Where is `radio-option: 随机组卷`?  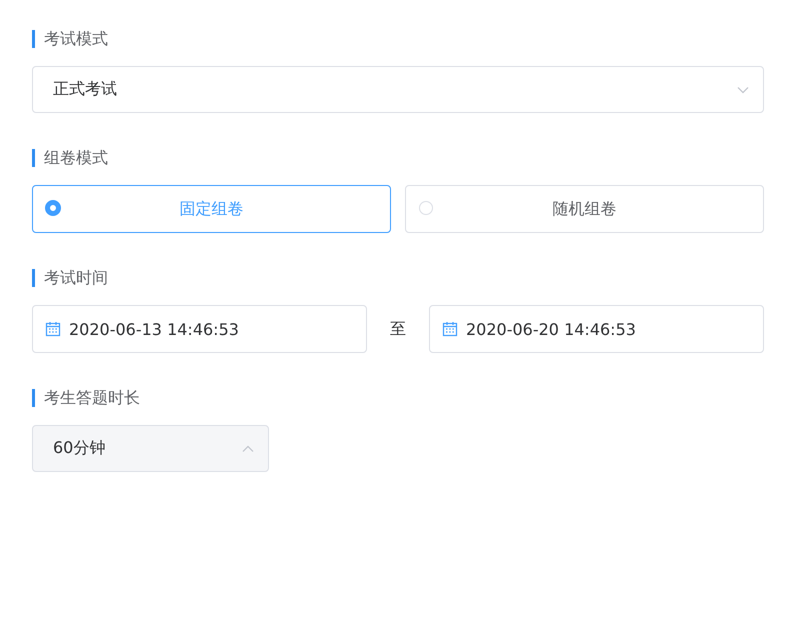
radio-option: 随机组卷 is located at coordinates (584, 209).